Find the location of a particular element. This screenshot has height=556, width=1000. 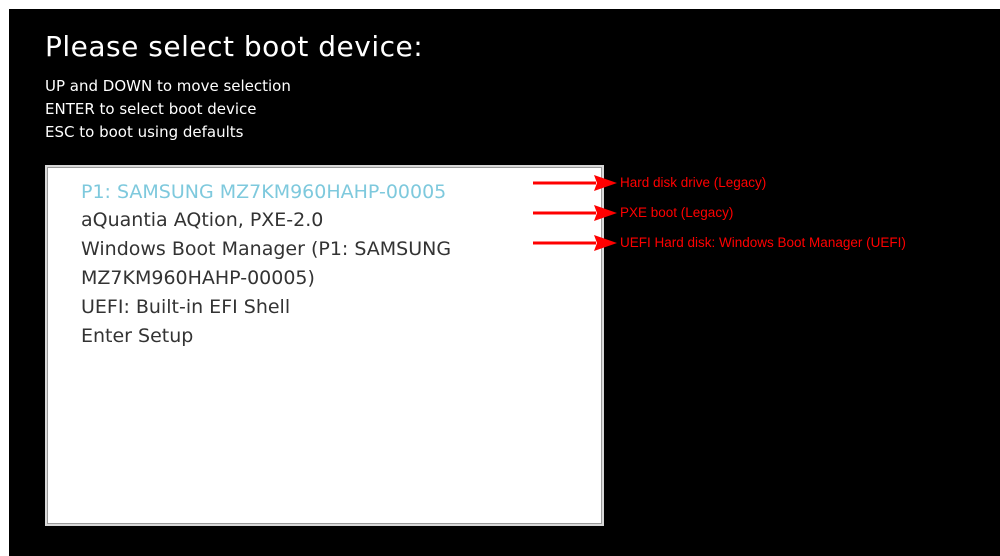

boot-option-windows-boot-manager: Windows Boot Manager (P1: SAMSUNG is located at coordinates (266, 249).